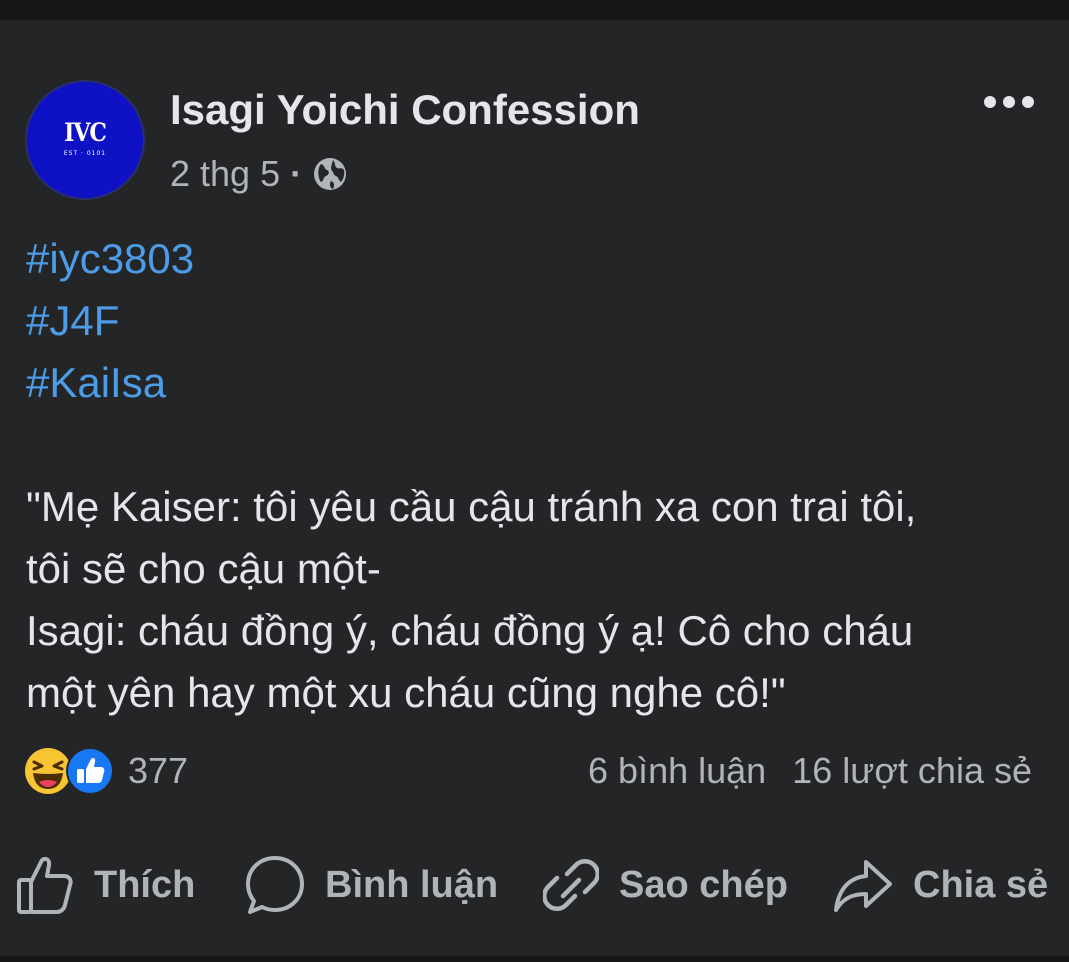 This screenshot has width=1069, height=962. I want to click on share-arrow-icon, so click(863, 886).